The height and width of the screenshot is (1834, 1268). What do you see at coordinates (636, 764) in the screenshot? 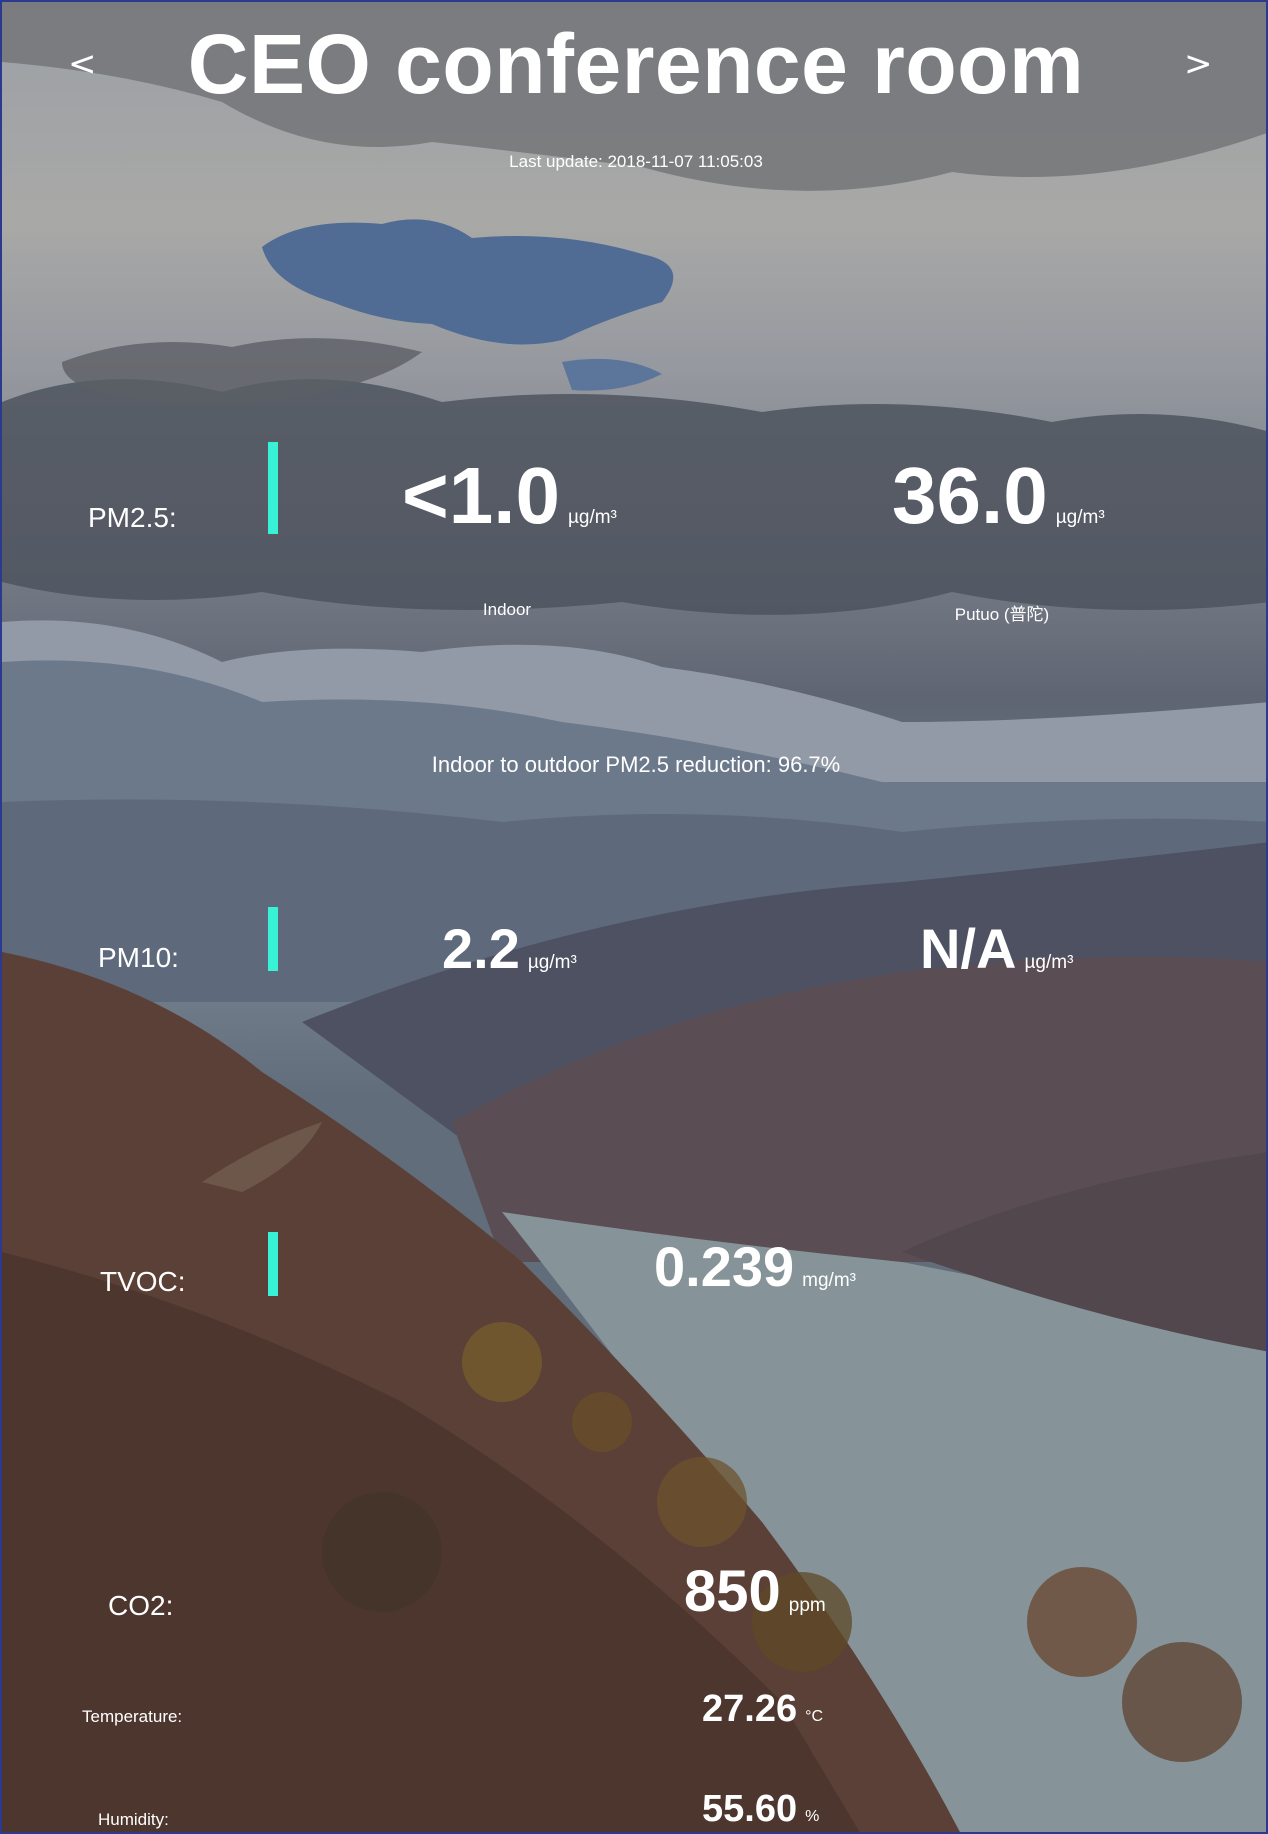
I see `pm25-reduction-text: Indoor to outdoor PM2.5 reduction: 96.7%` at bounding box center [636, 764].